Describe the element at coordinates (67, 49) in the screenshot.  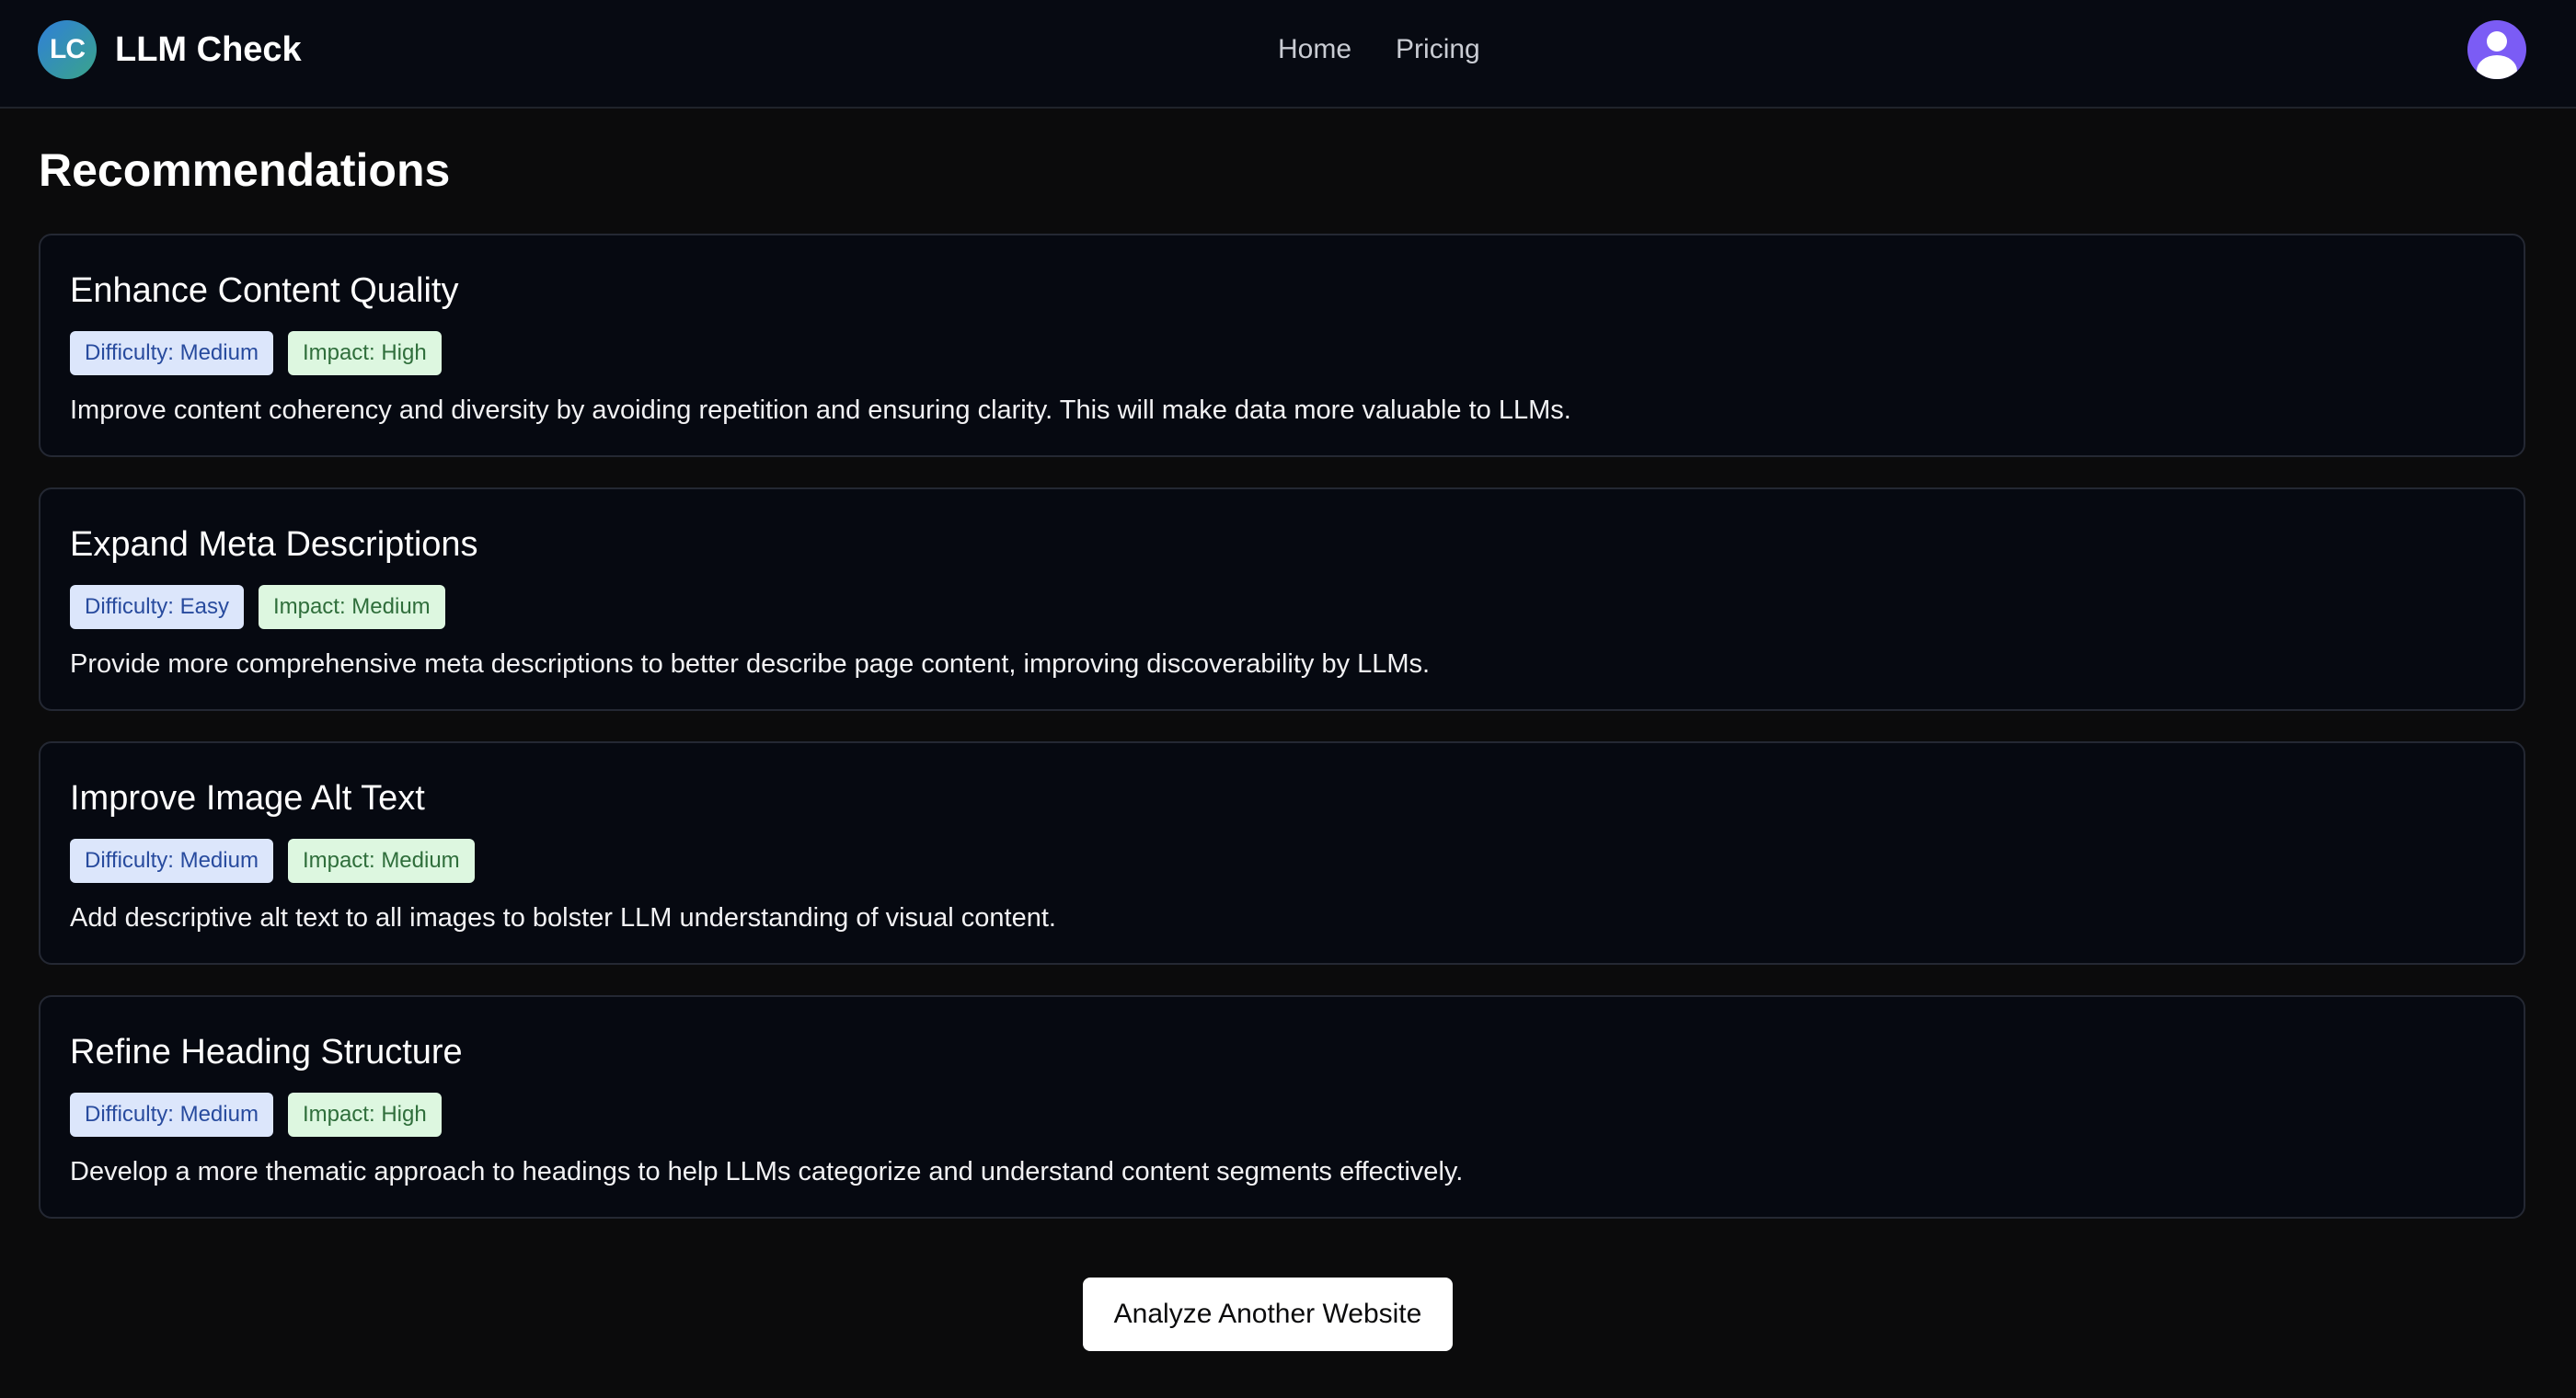
I see `brand-logo: LC` at that location.